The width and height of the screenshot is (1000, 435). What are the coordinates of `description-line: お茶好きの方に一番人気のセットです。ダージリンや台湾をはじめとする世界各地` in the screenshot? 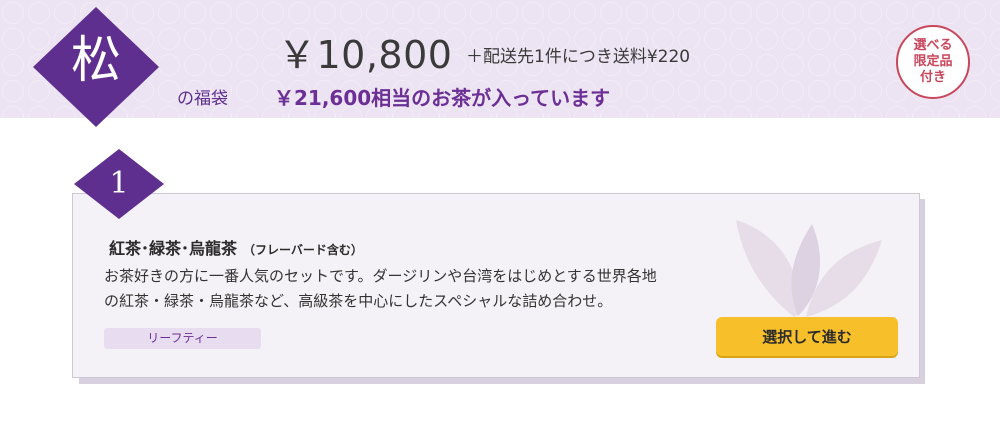 It's located at (380, 276).